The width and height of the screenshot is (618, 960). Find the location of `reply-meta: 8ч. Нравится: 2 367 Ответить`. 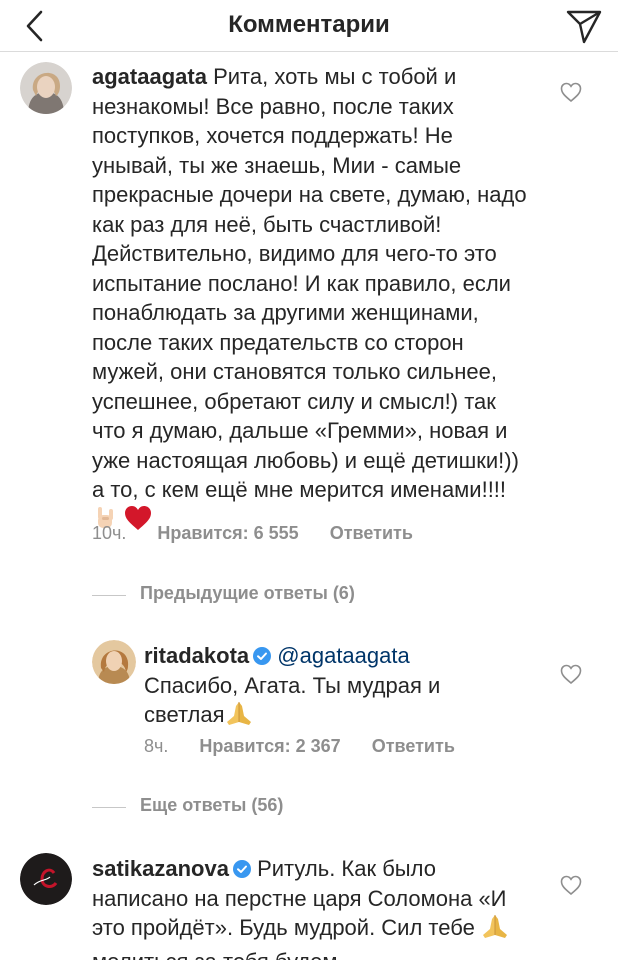

reply-meta: 8ч. Нравится: 2 367 Ответить is located at coordinates (312, 746).